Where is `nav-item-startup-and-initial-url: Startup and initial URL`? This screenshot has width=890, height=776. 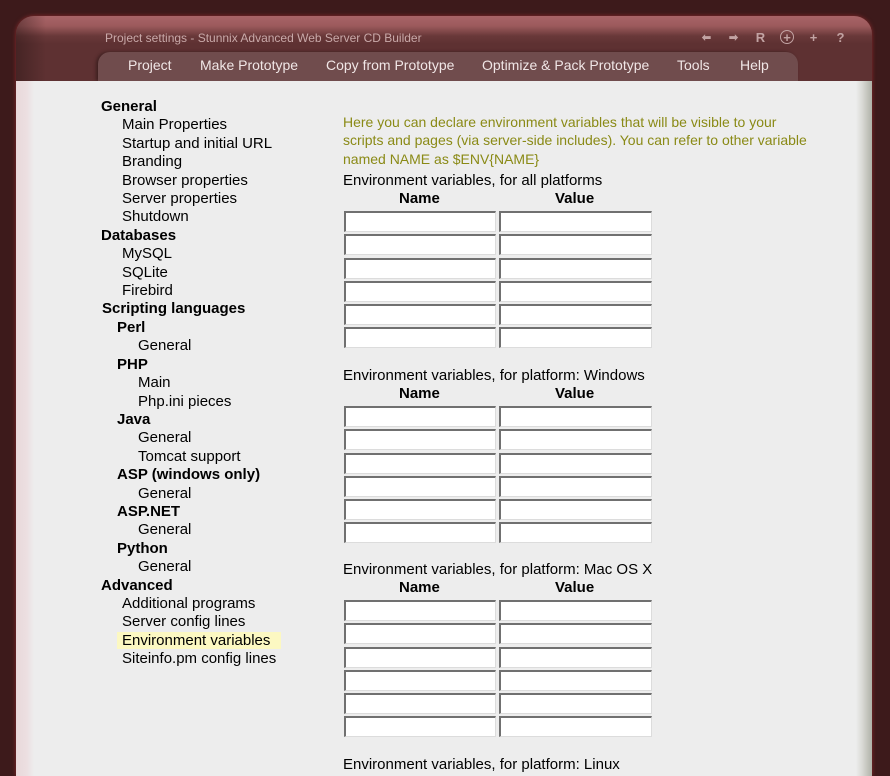
nav-item-startup-and-initial-url: Startup and initial URL is located at coordinates (191, 144).